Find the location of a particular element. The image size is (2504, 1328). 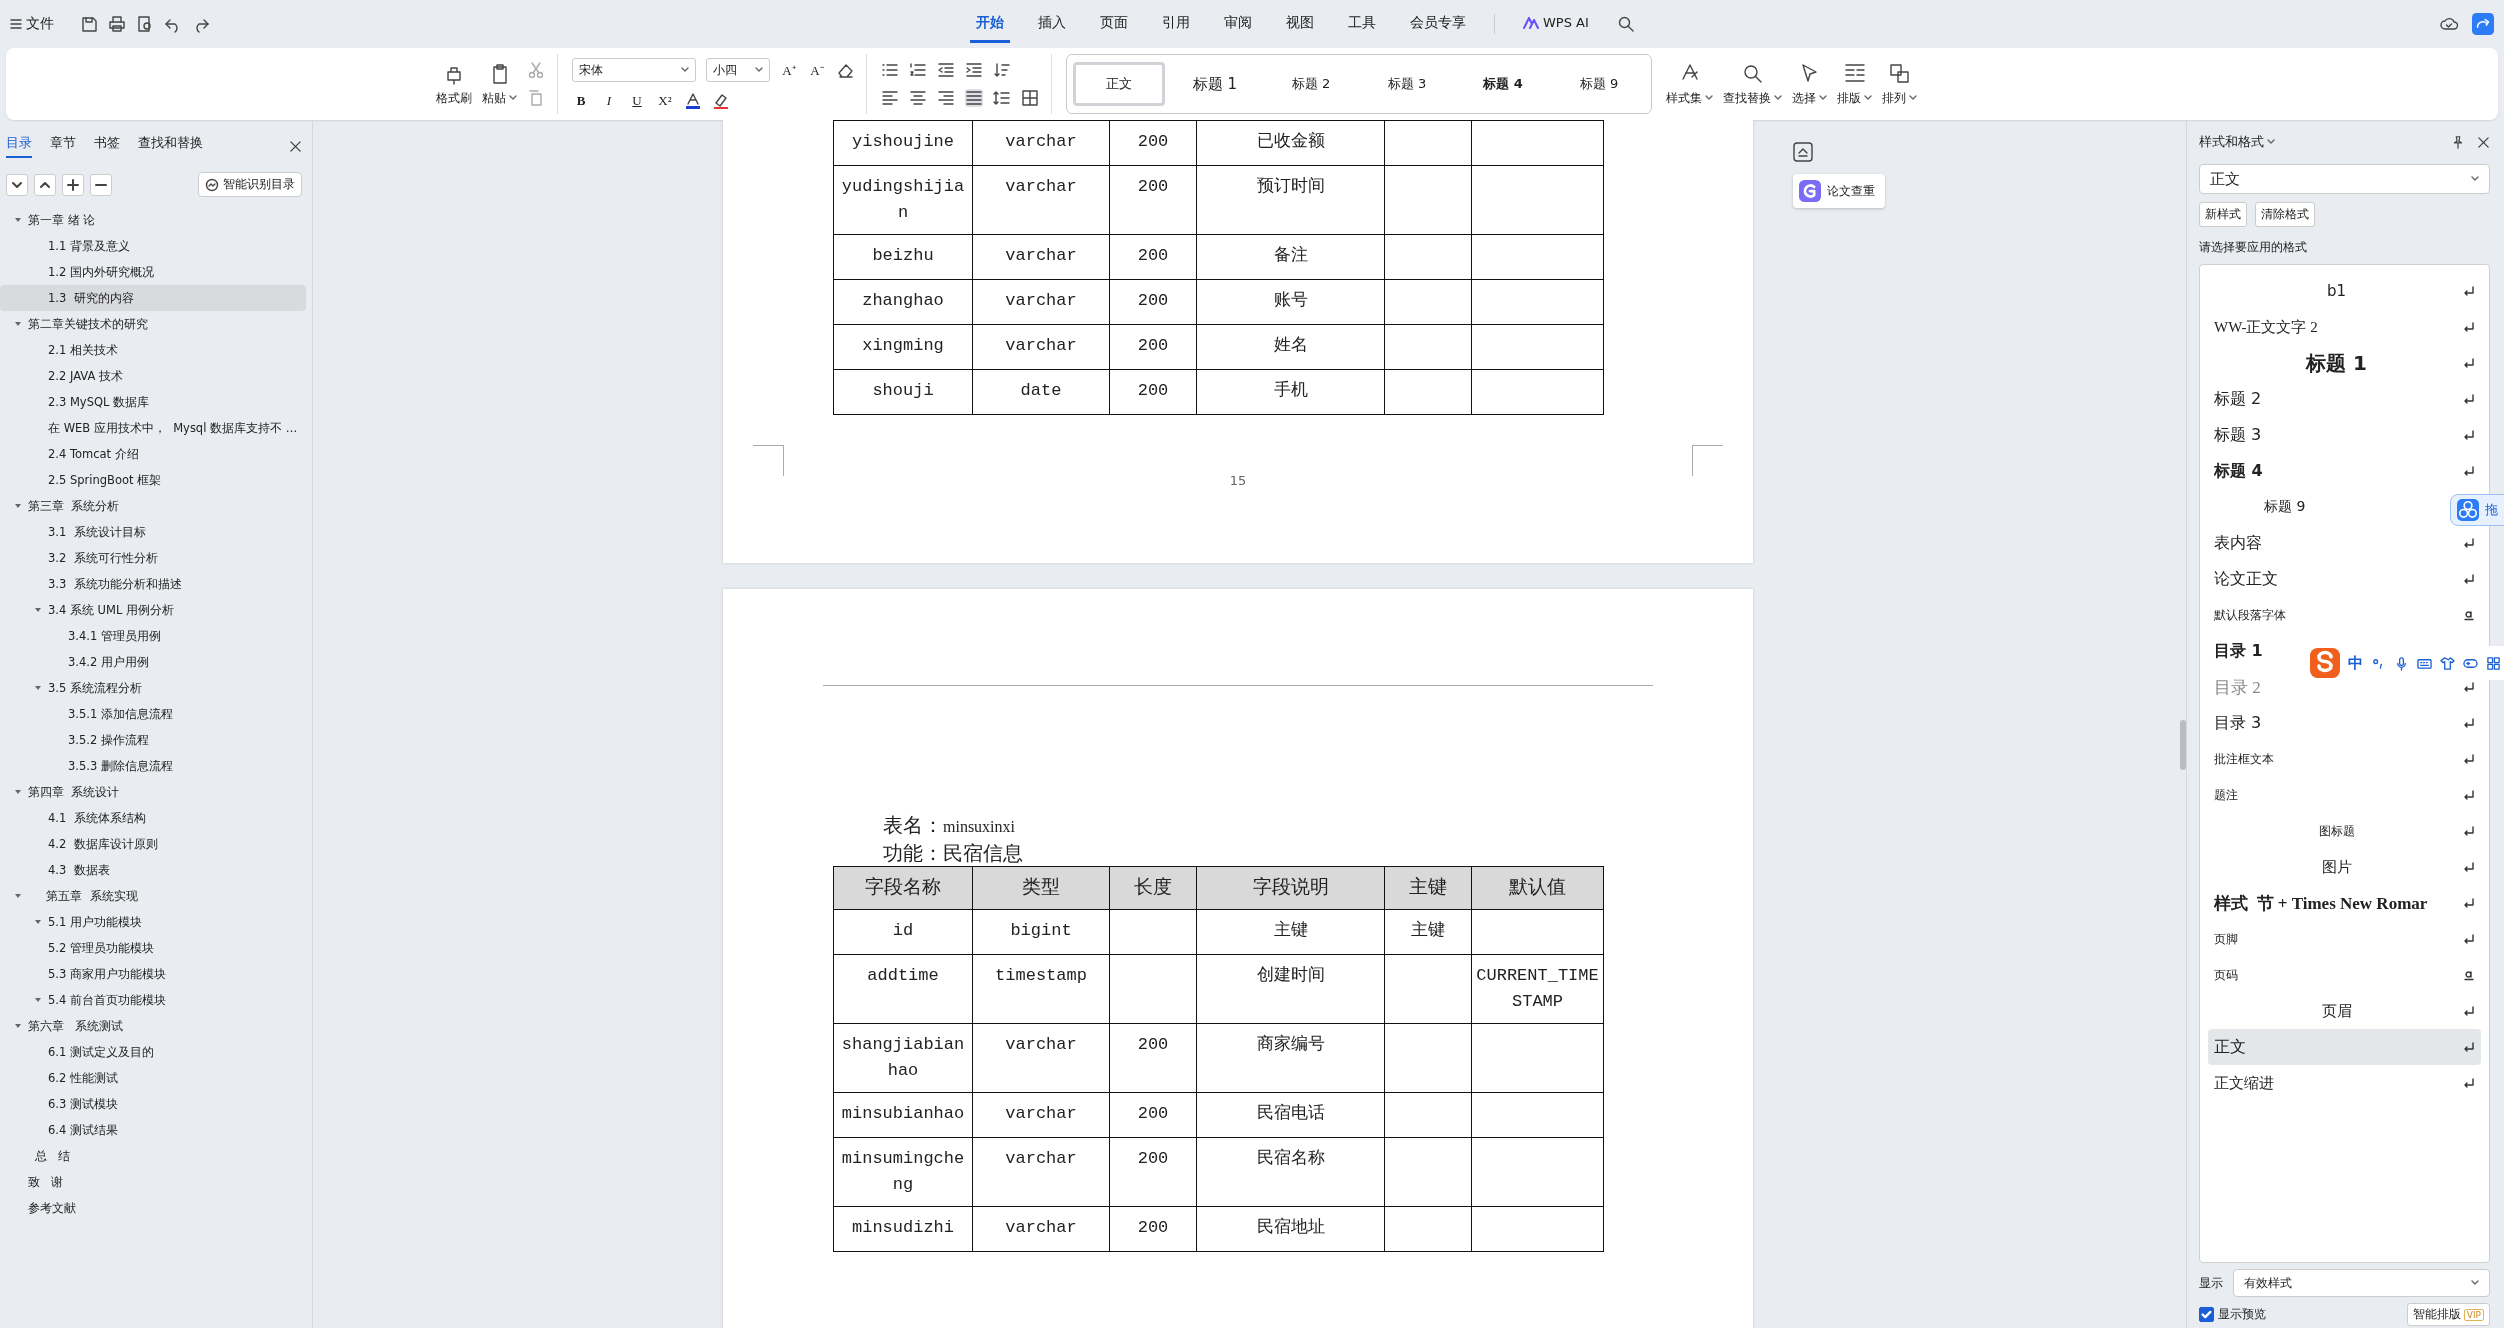

panel-tab: 查找和替换 is located at coordinates (170, 146).